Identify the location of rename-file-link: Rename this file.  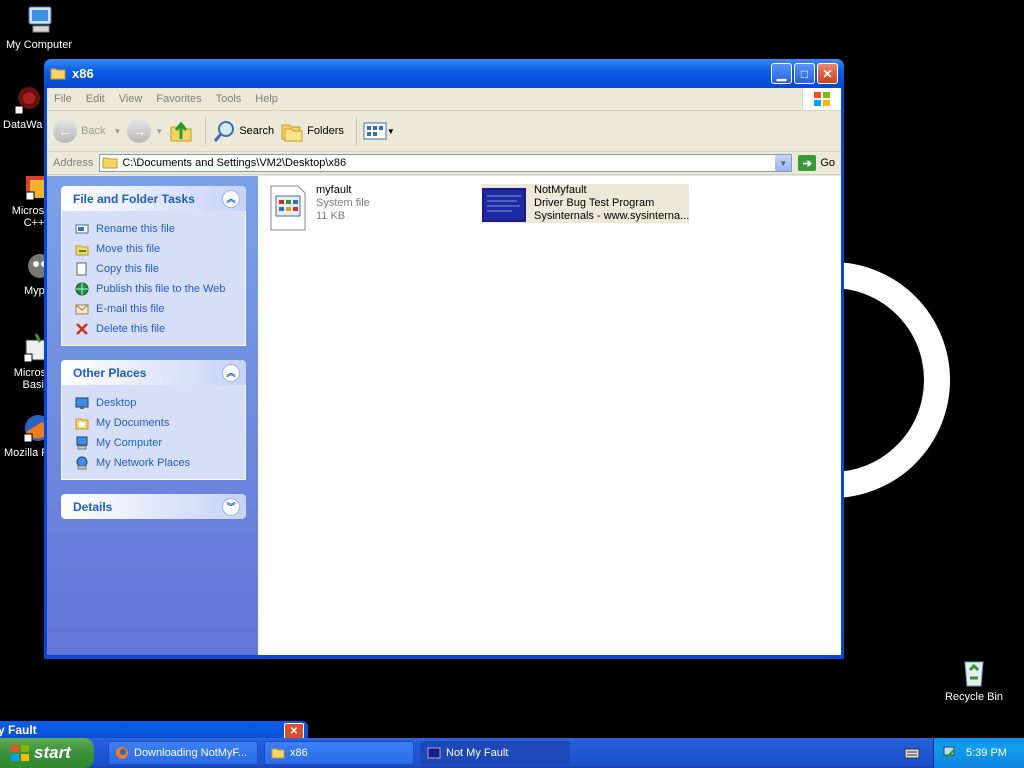
(153, 229).